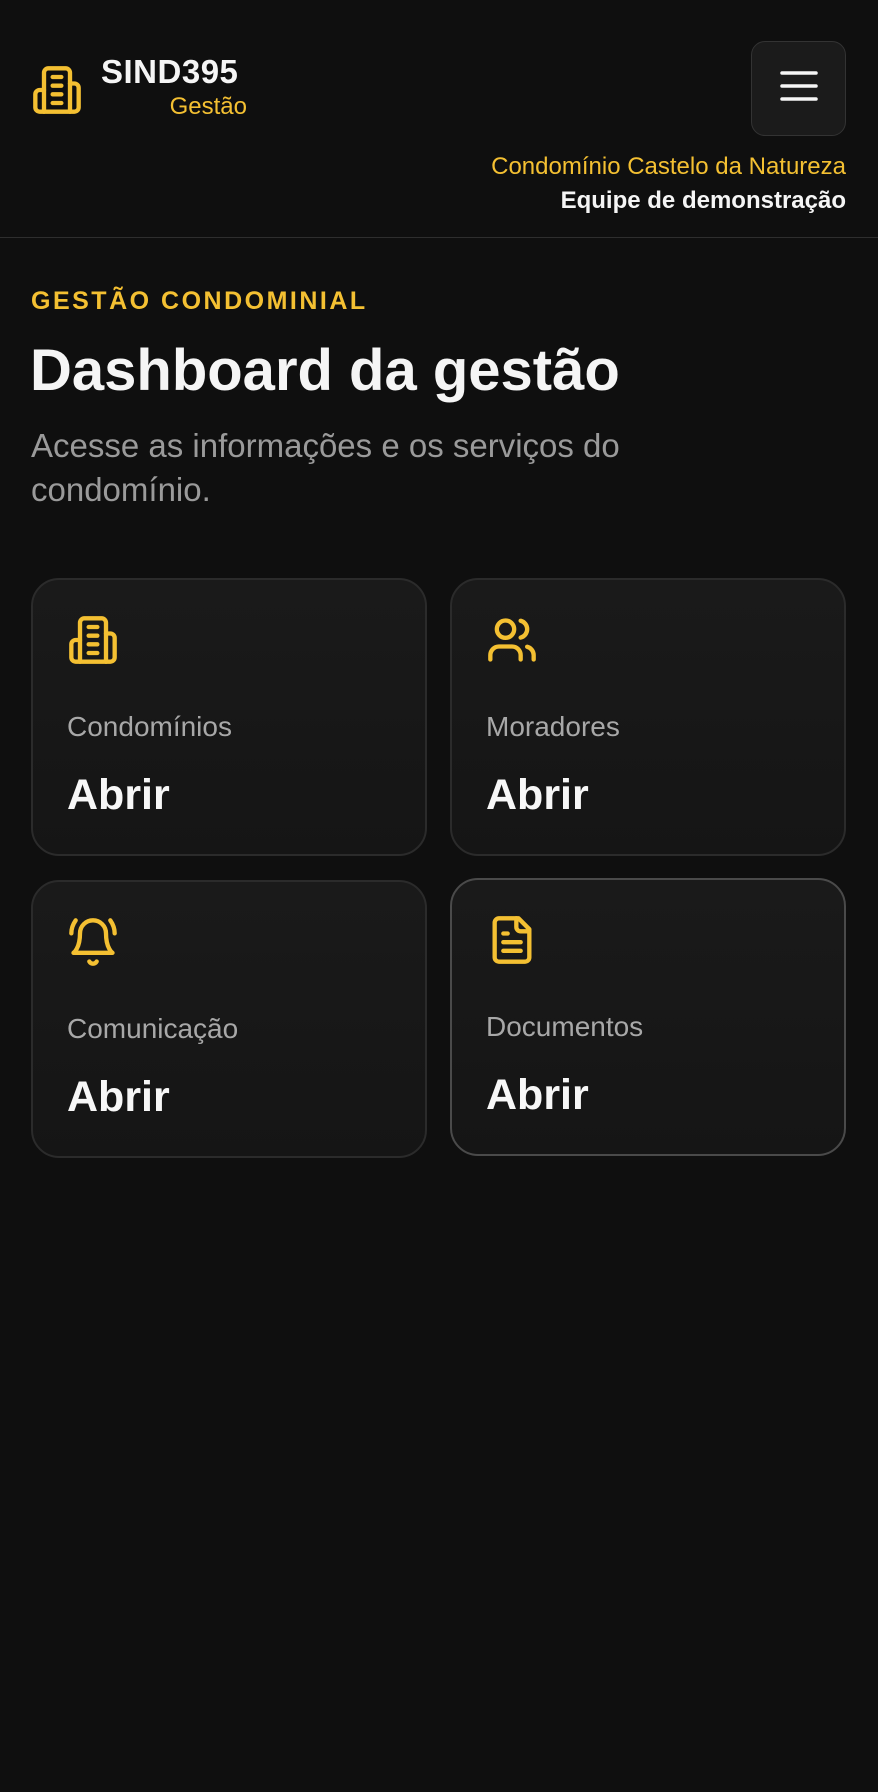 This screenshot has height=1792, width=878. What do you see at coordinates (170, 71) in the screenshot?
I see `brand-title: SIND395` at bounding box center [170, 71].